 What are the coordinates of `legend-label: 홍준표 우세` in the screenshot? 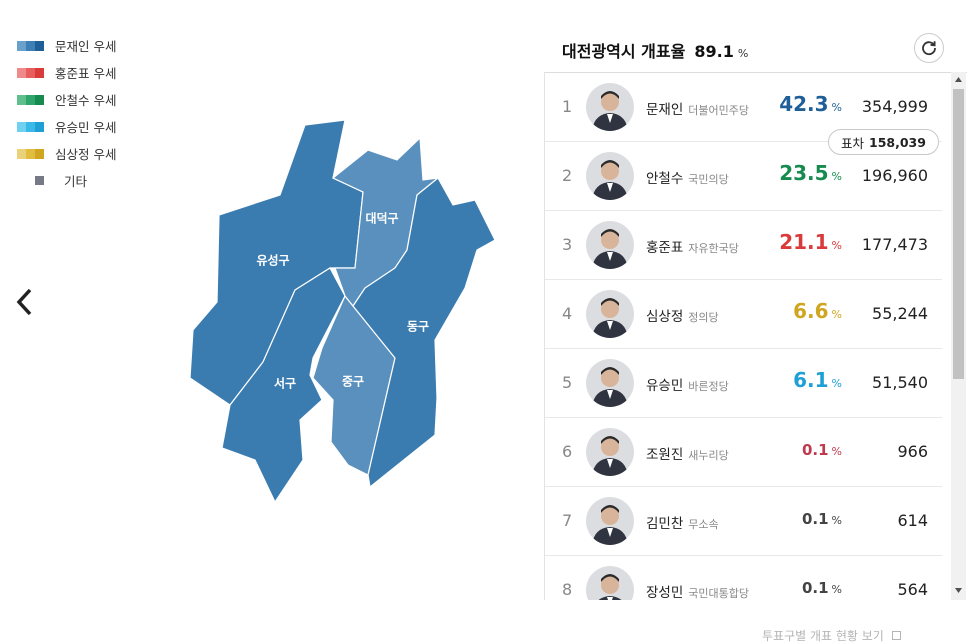 It's located at (86, 73).